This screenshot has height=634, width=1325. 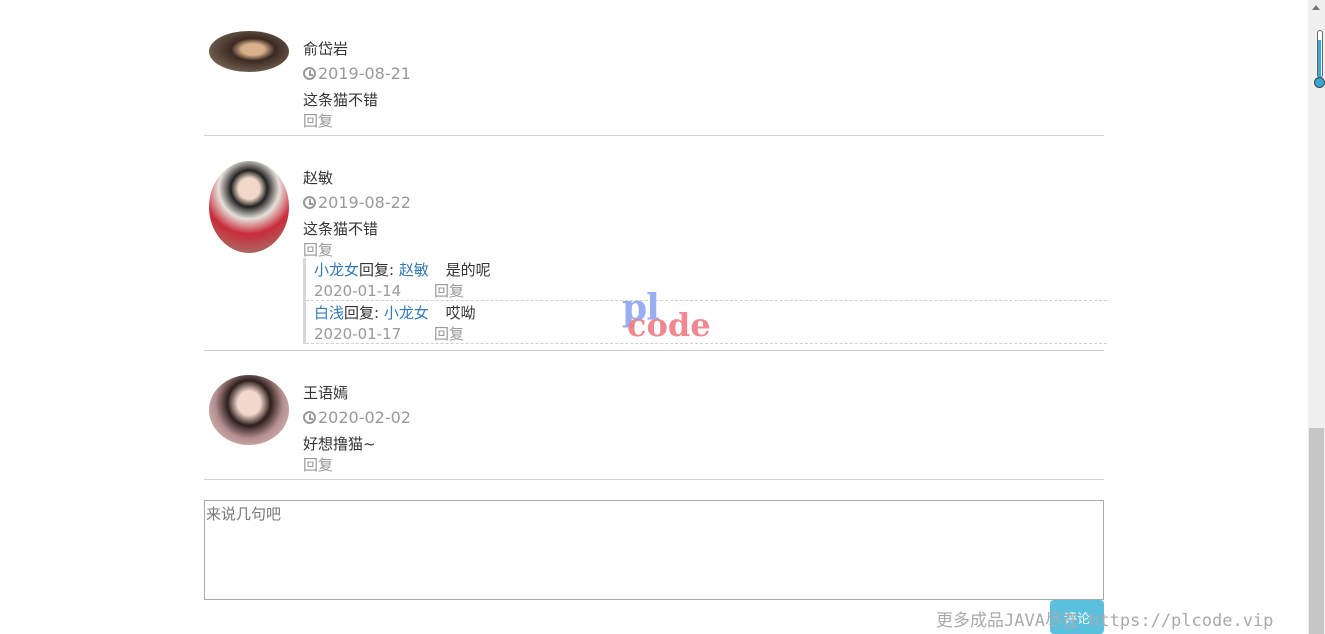 I want to click on comment-date: 2019-08-21, so click(x=357, y=73).